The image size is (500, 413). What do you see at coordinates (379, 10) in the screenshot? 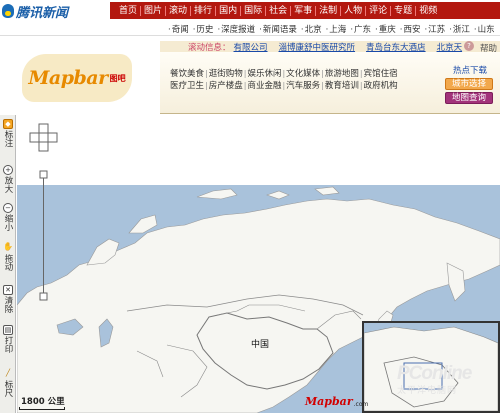
I see `nav-item: 评论` at bounding box center [379, 10].